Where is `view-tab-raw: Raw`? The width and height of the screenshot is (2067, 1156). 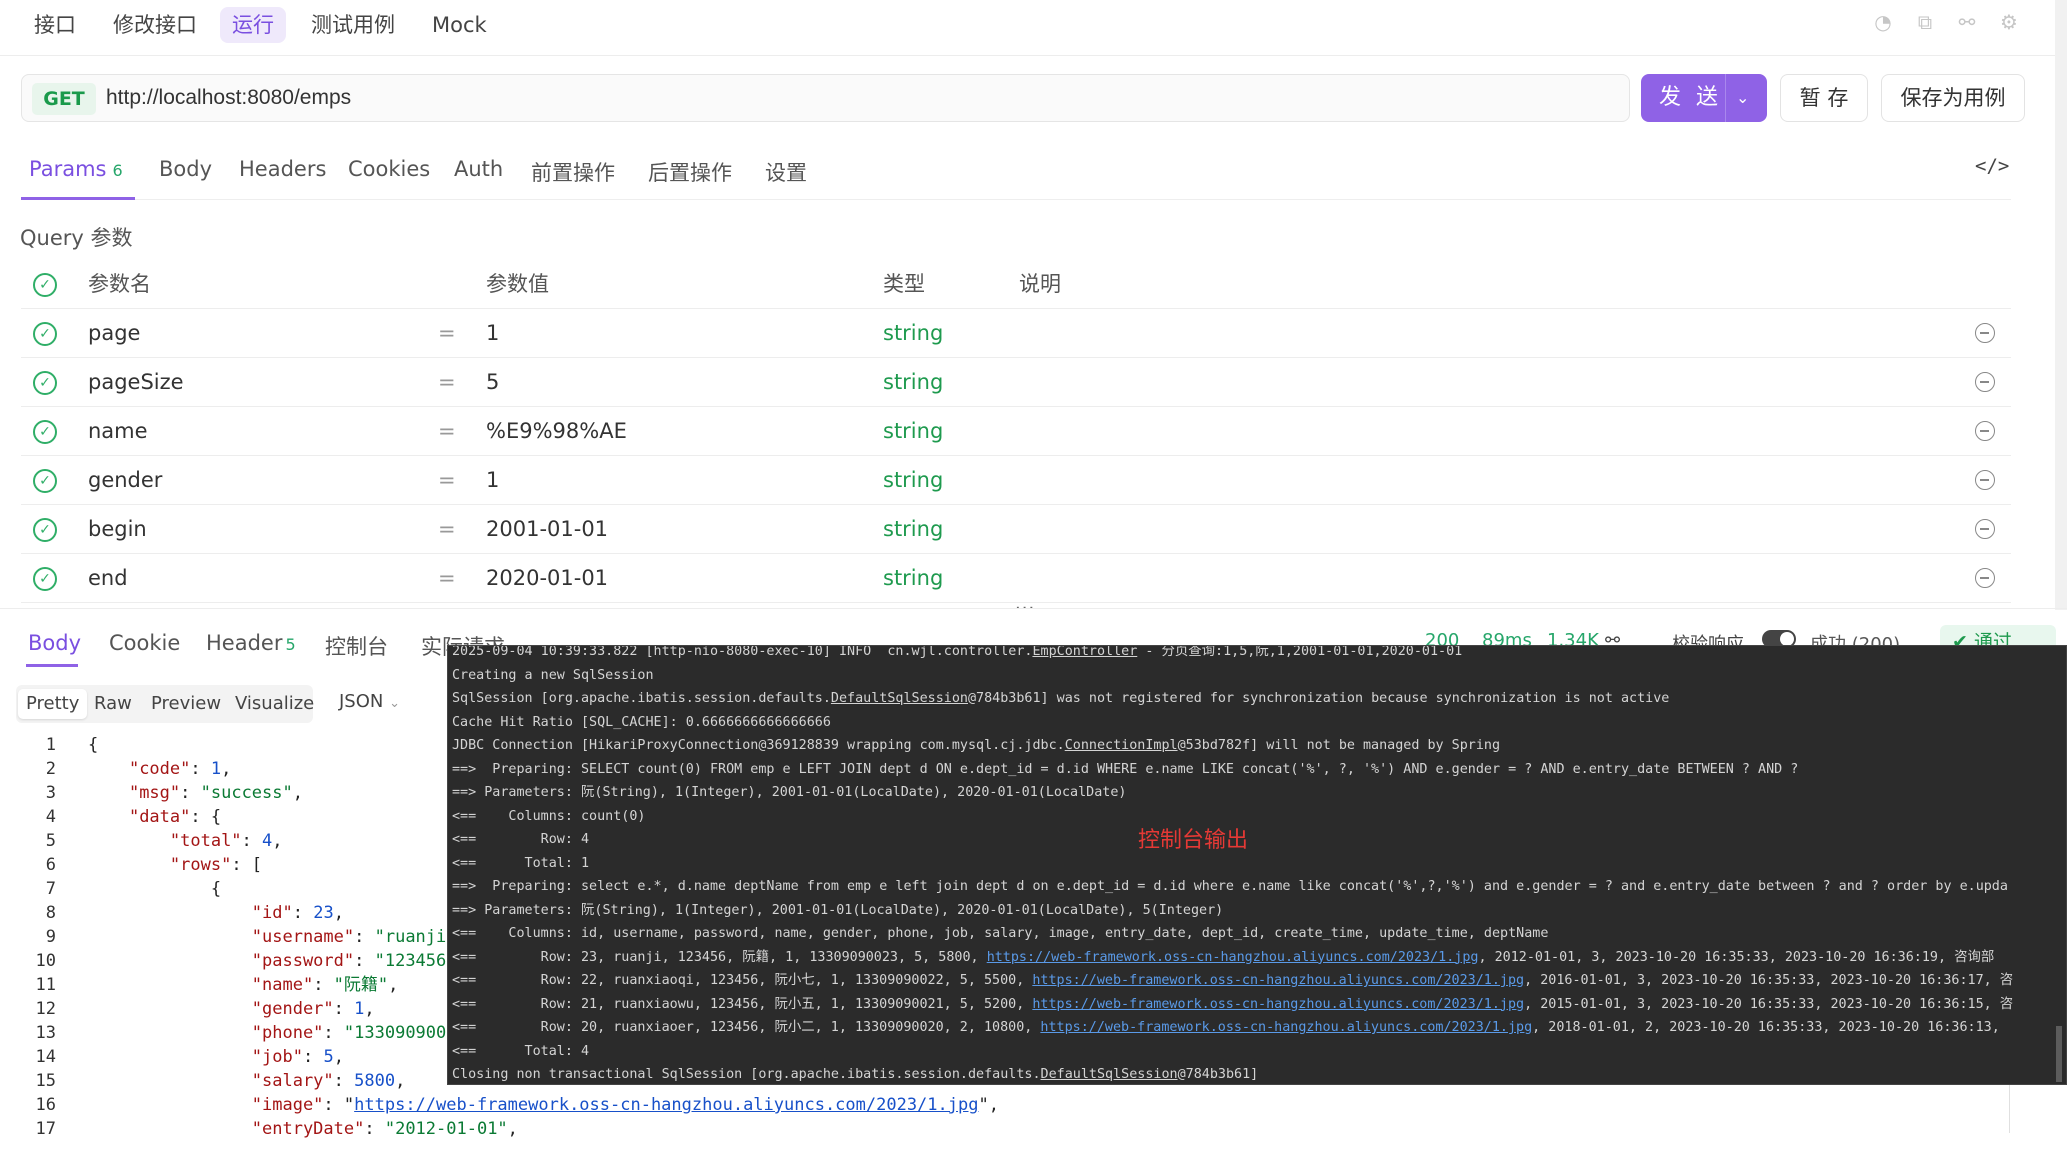 view-tab-raw: Raw is located at coordinates (113, 704).